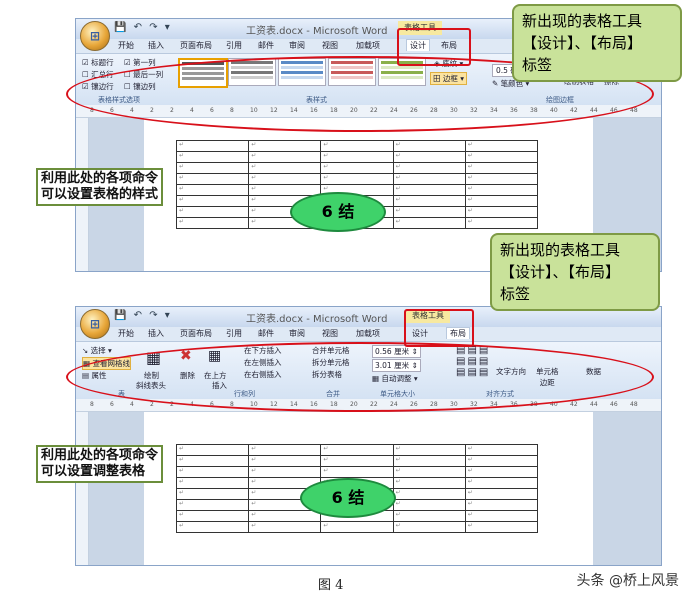 This screenshot has width=693, height=601. I want to click on label: 标题行, so click(102, 62).